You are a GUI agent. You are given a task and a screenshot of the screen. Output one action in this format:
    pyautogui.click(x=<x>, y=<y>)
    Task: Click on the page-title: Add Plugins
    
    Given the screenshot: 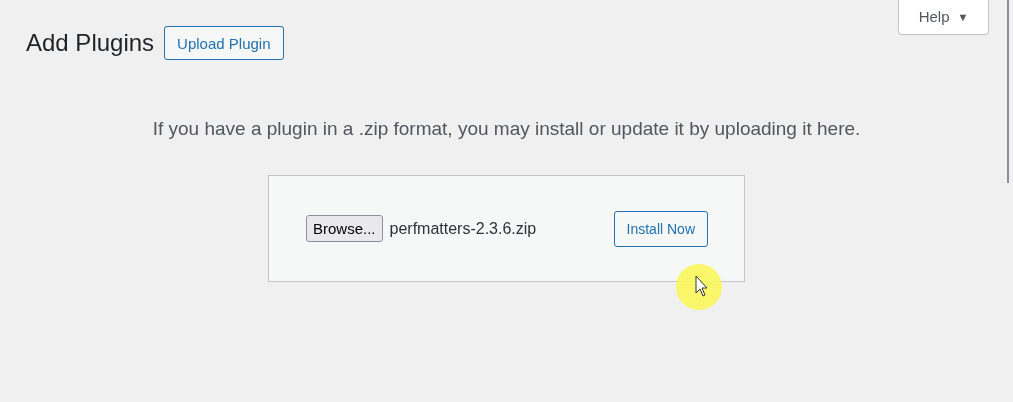 What is the action you would take?
    pyautogui.click(x=90, y=43)
    